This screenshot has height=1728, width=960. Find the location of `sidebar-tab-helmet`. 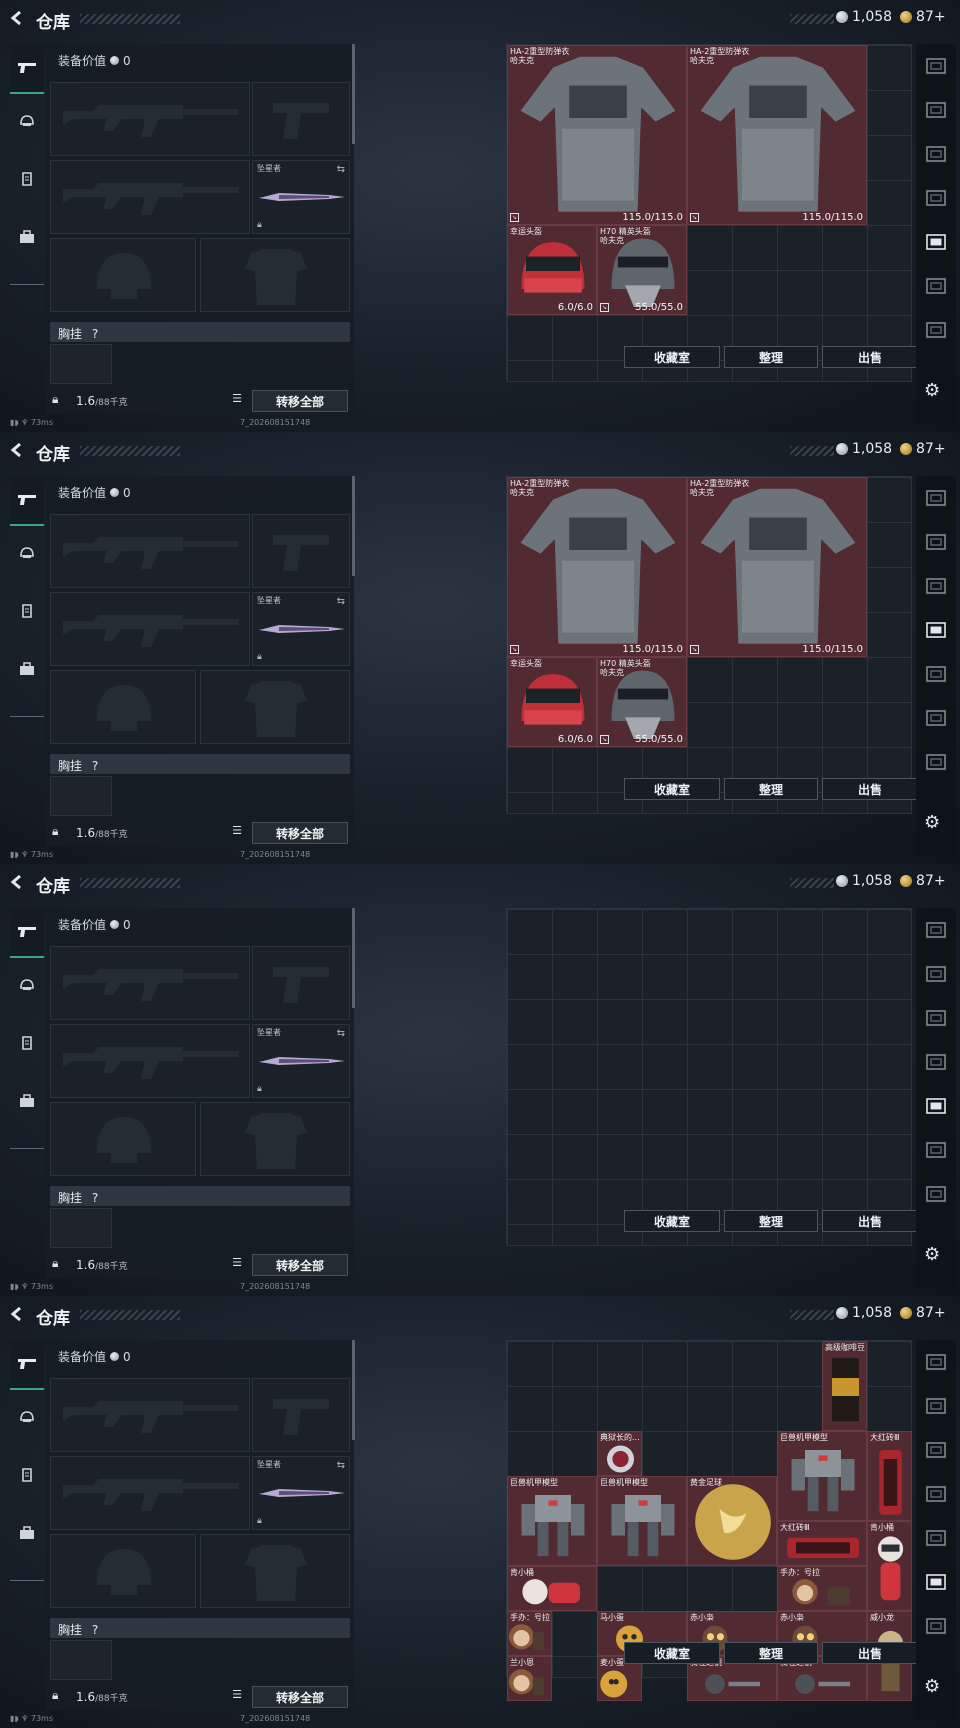

sidebar-tab-helmet is located at coordinates (27, 1417).